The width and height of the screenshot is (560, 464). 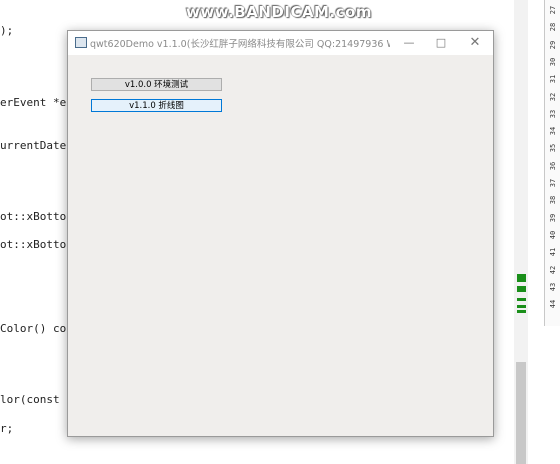 I want to click on ruler-number: 44, so click(x=553, y=304).